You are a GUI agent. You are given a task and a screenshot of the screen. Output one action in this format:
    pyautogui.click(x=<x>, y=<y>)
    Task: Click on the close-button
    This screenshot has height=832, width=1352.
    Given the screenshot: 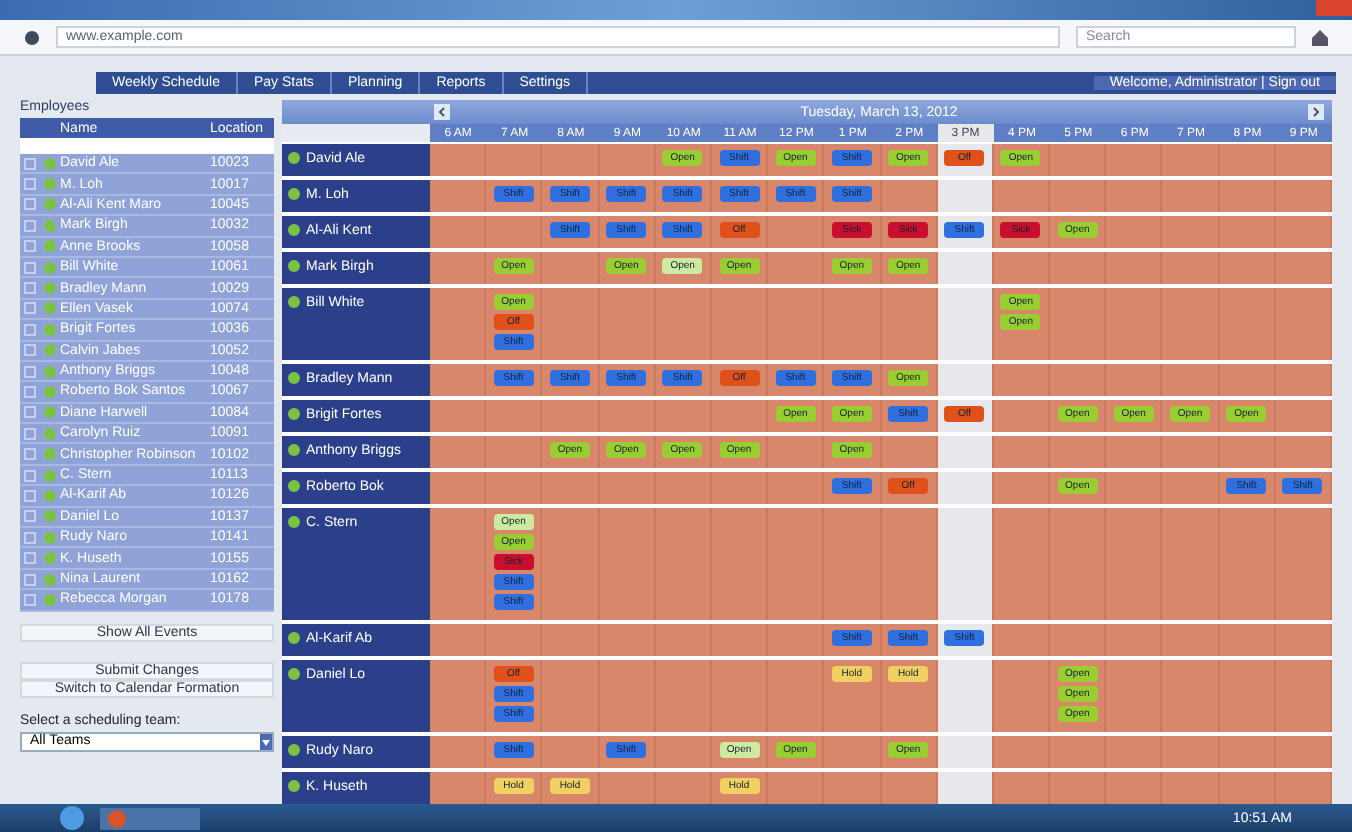 What is the action you would take?
    pyautogui.click(x=1334, y=8)
    